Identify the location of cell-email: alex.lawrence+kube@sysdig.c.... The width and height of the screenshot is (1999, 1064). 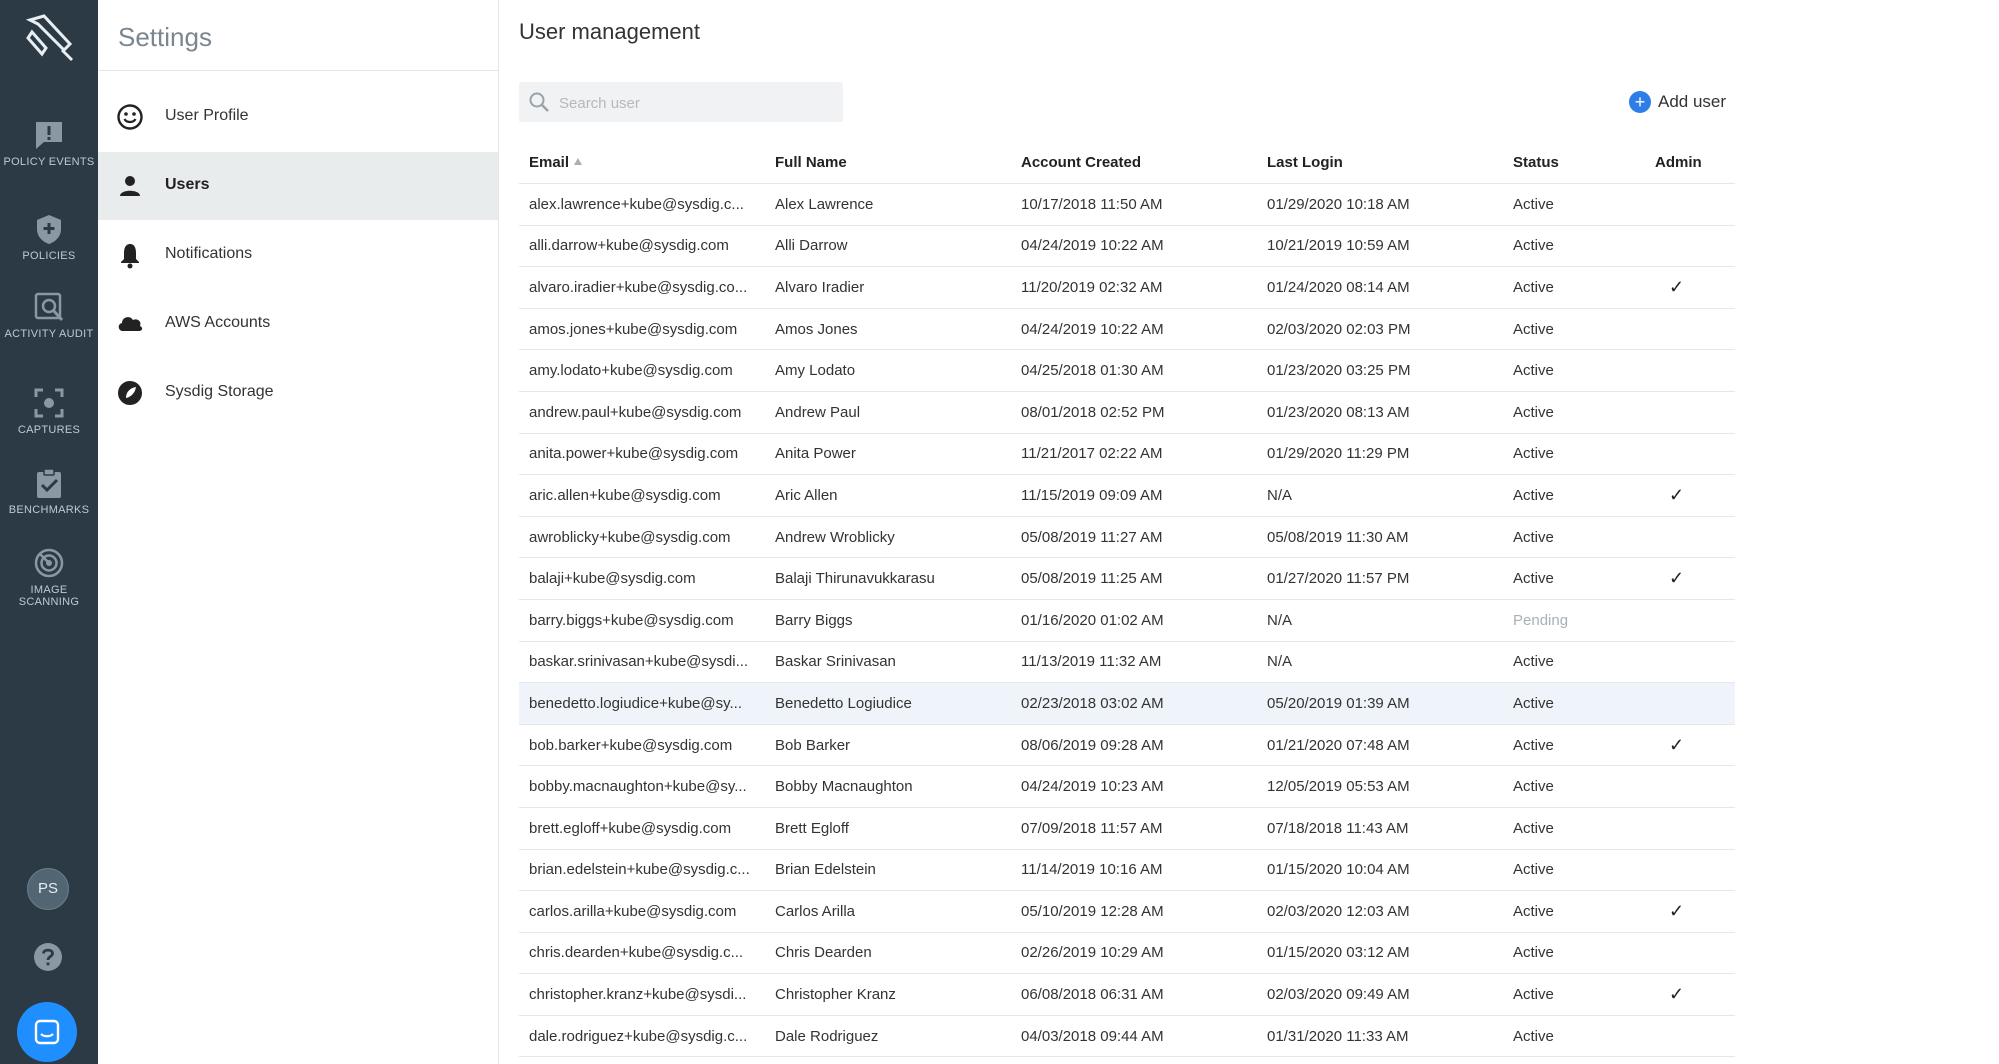
(642, 204).